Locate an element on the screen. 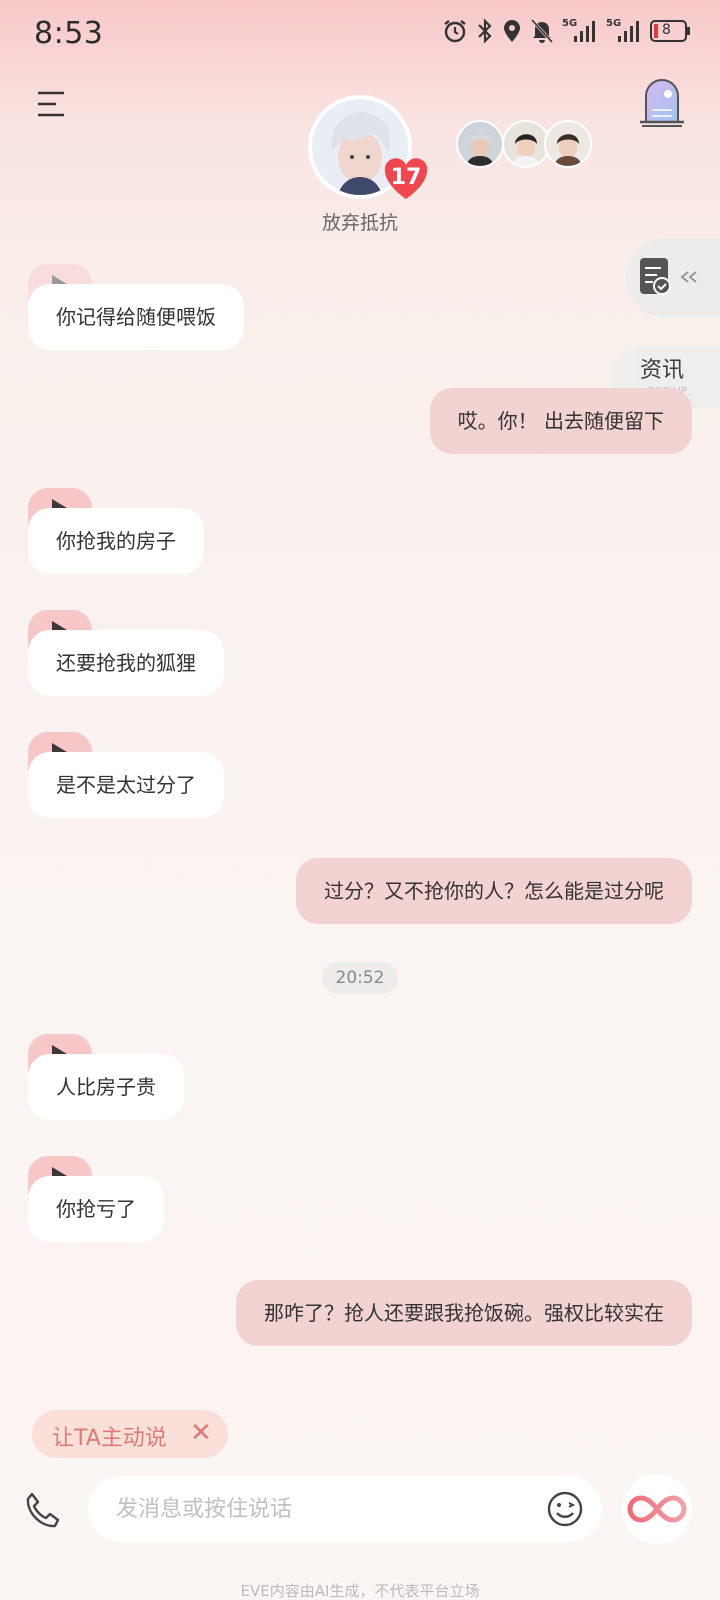 The width and height of the screenshot is (720, 1600). infinity-icon is located at coordinates (657, 1509).